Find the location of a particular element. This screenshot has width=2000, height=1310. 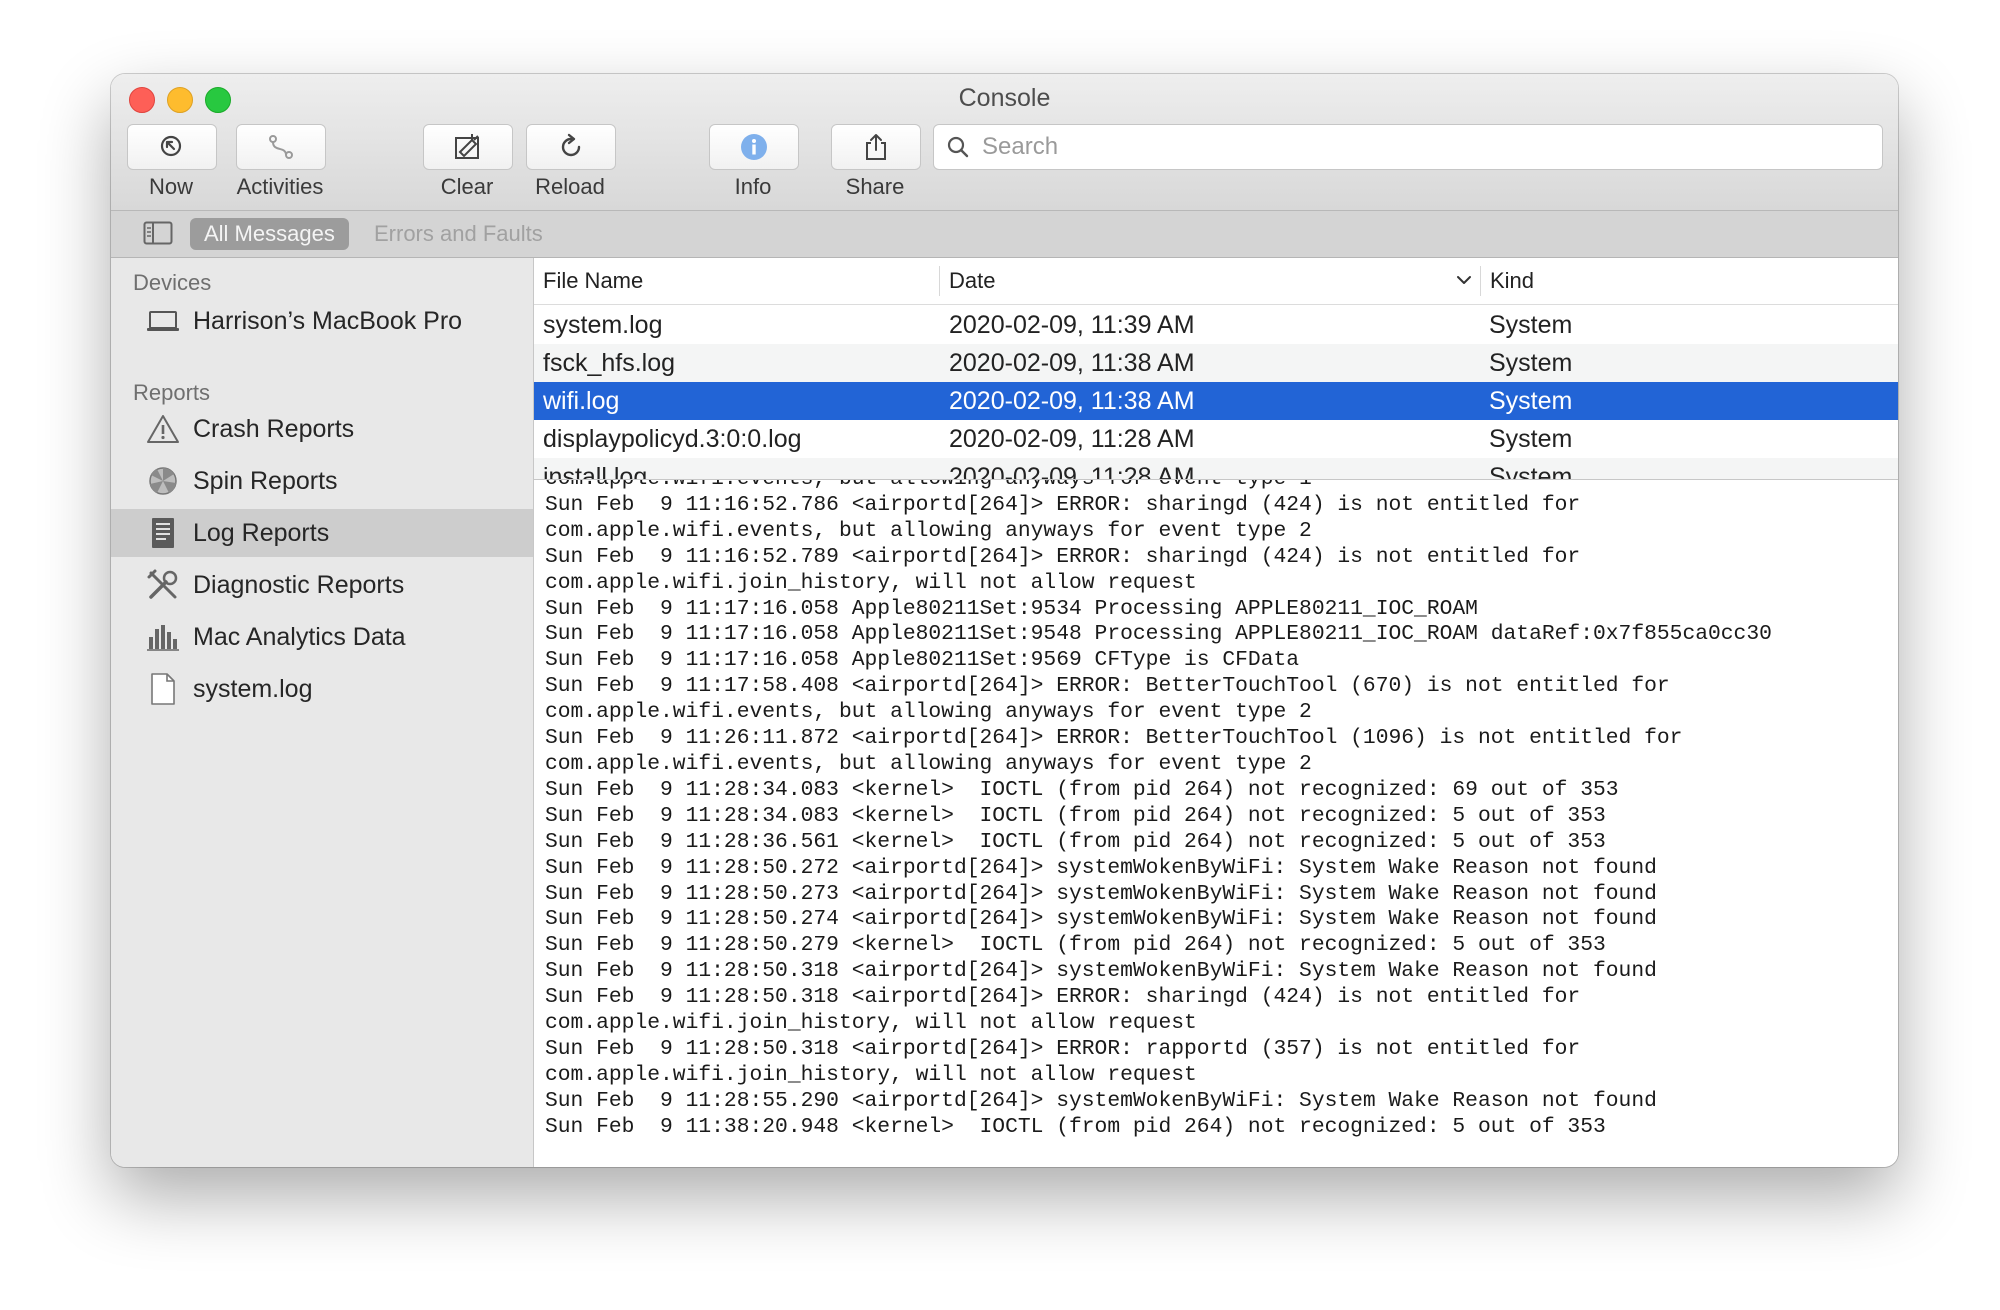

sidebar-item-label: Harrison’s MacBook Pro is located at coordinates (328, 320).